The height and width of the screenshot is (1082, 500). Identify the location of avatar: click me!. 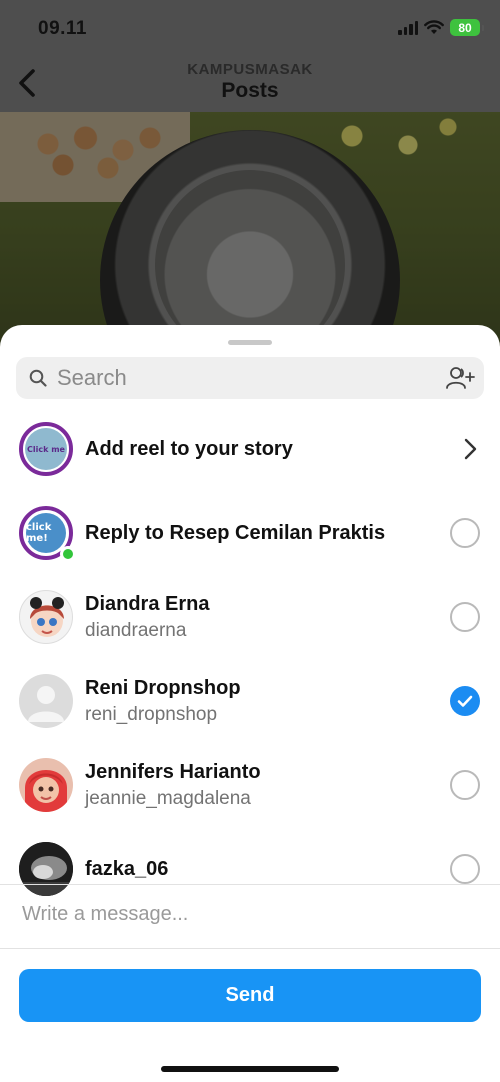
(47, 534).